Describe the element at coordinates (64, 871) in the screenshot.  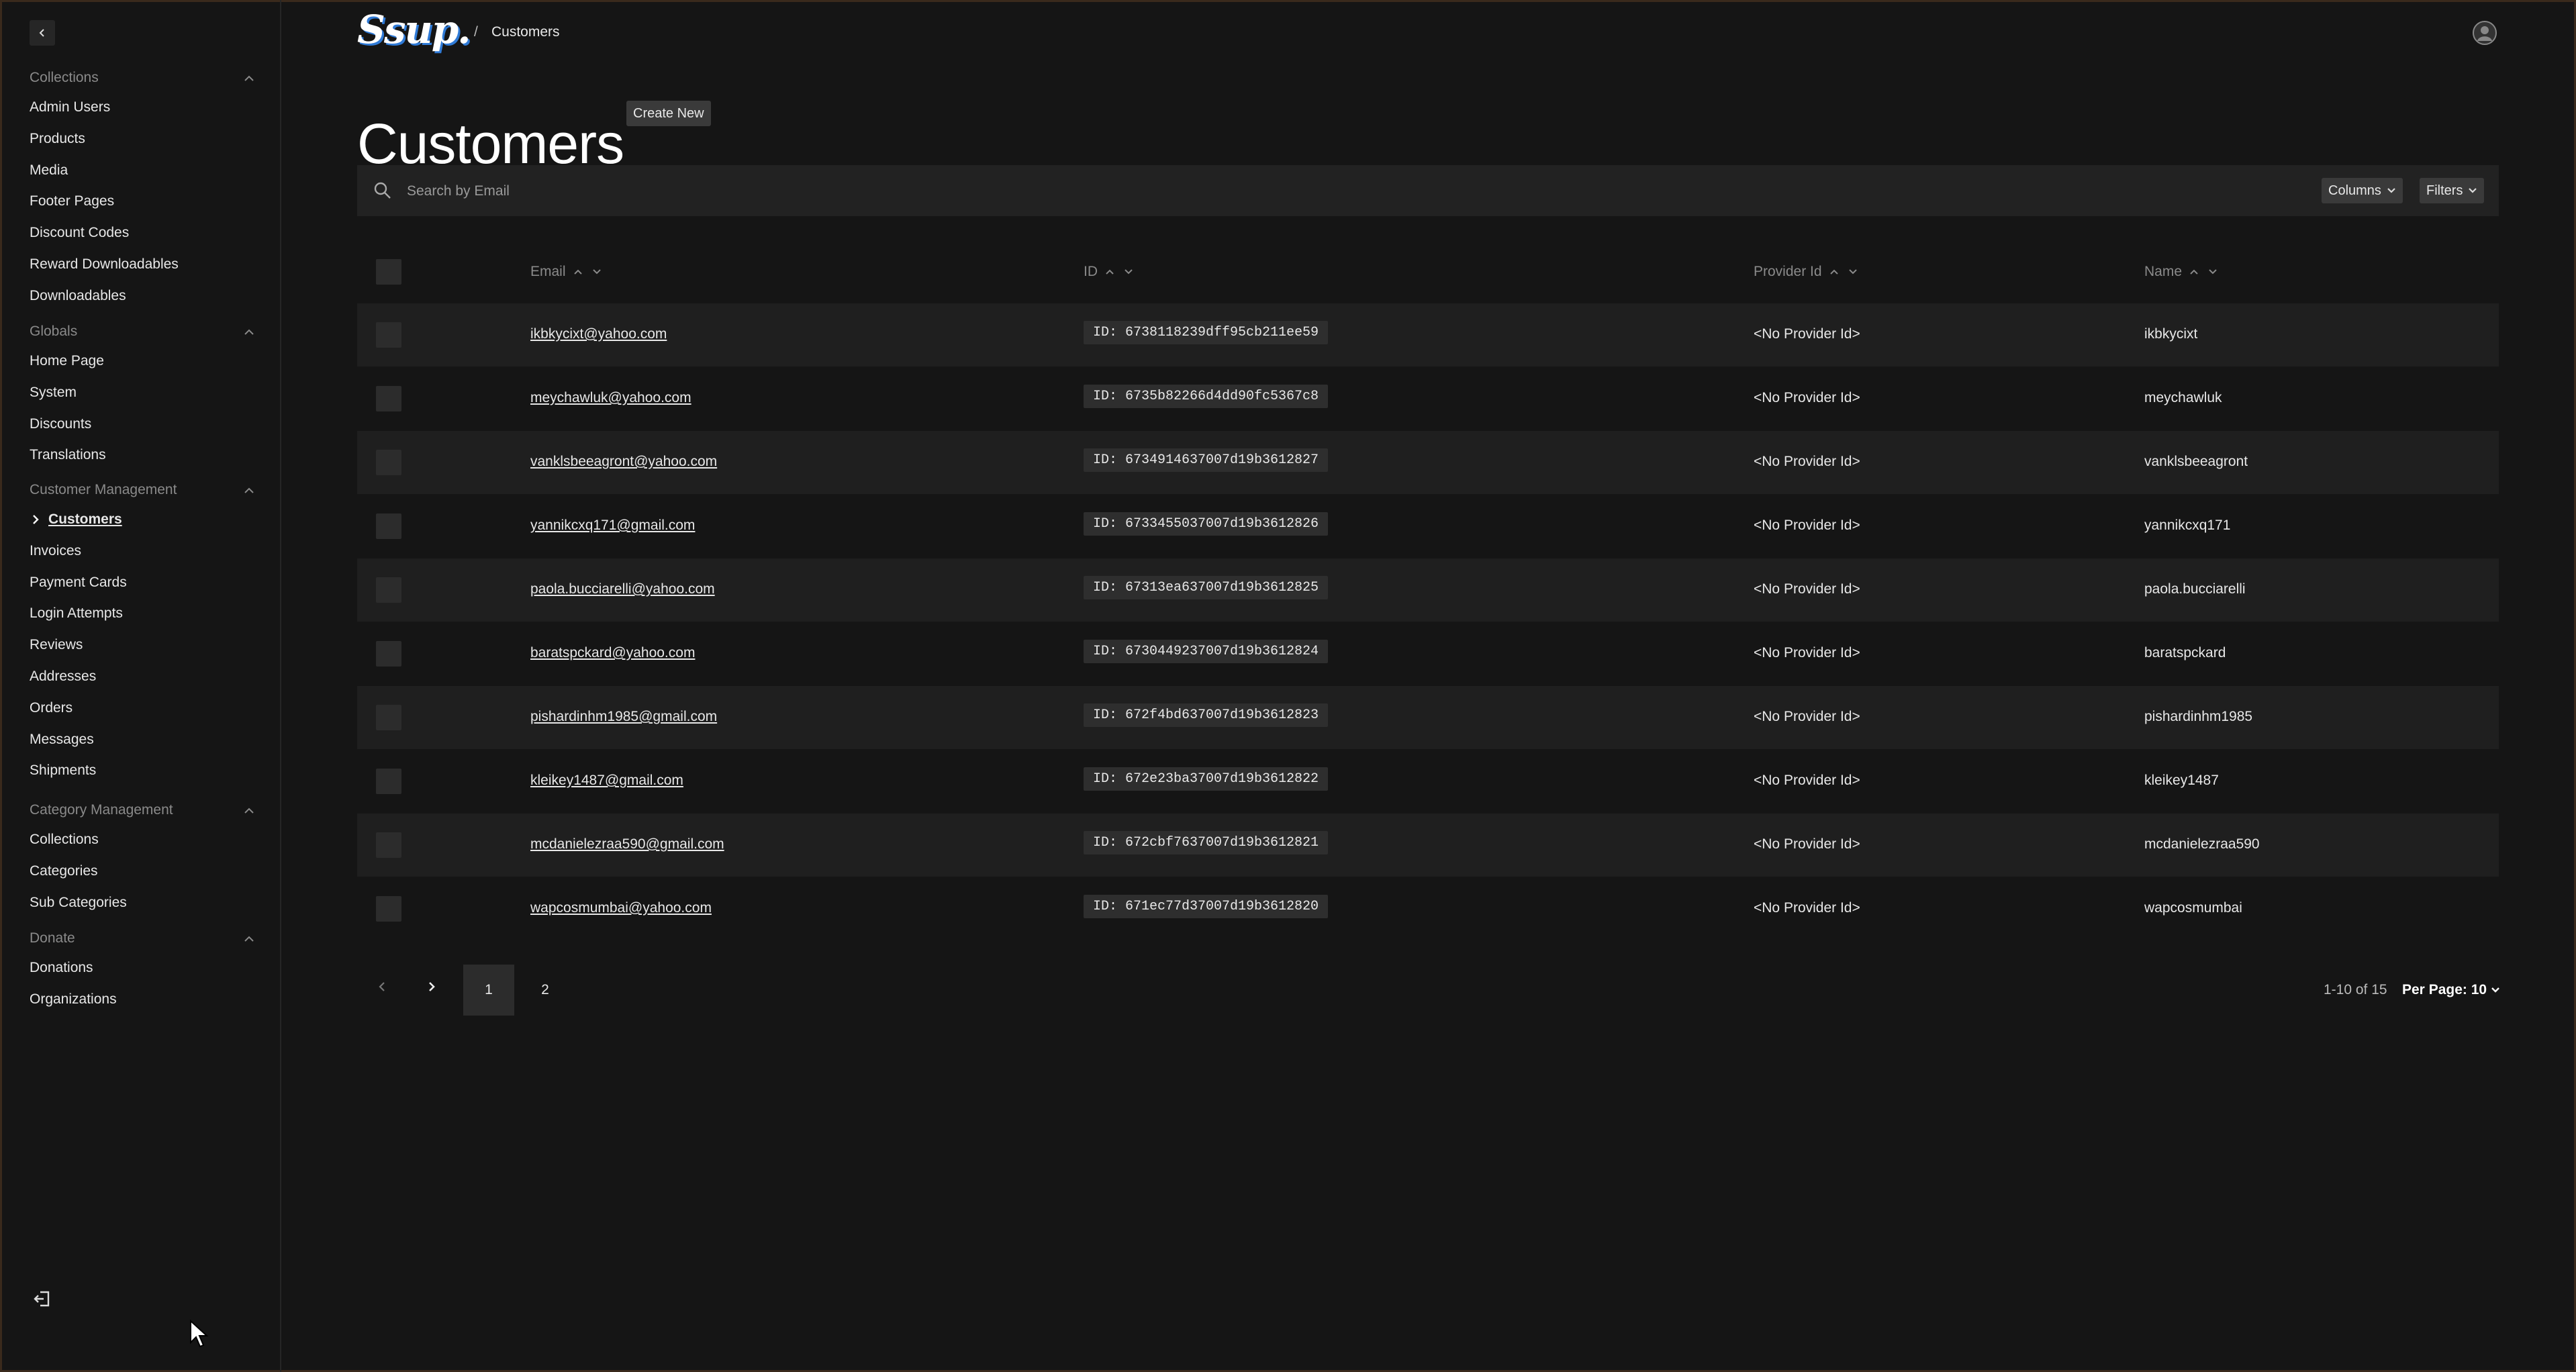
I see `sidebar-item-categories: Categories` at that location.